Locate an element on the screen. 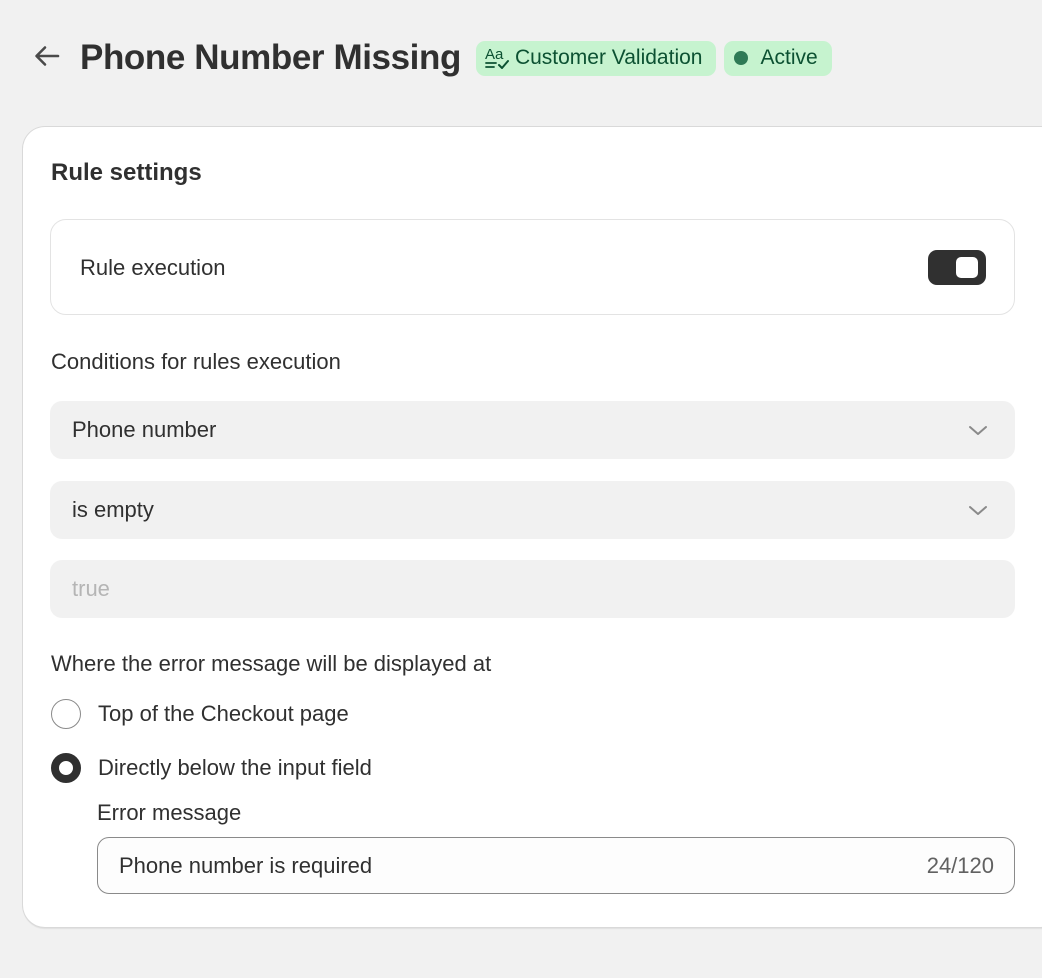  status-badge: Active is located at coordinates (778, 58).